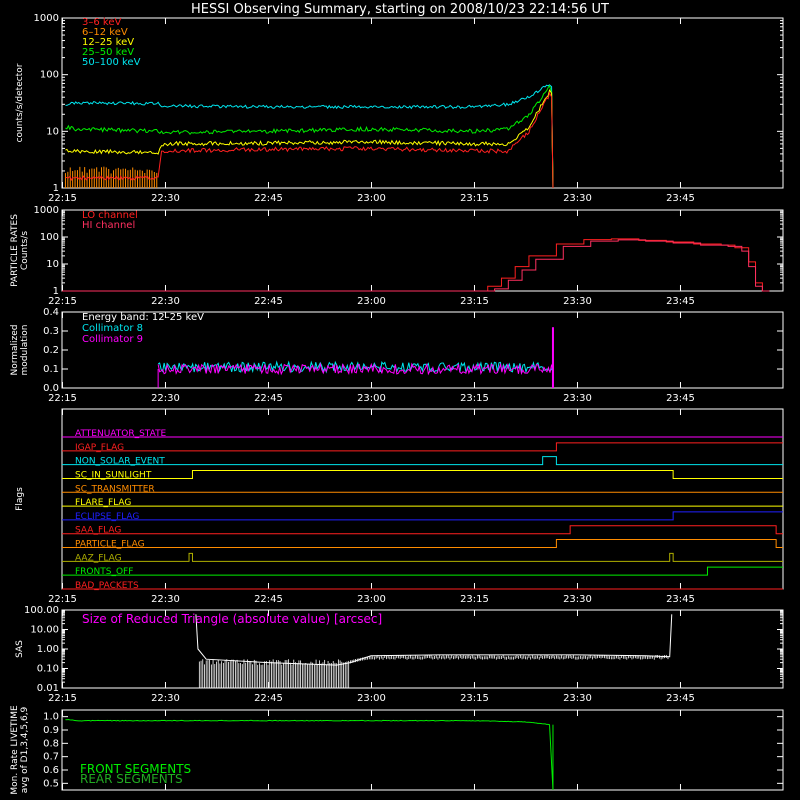  I want to click on y-tick-label: 0.0, so click(51, 388).